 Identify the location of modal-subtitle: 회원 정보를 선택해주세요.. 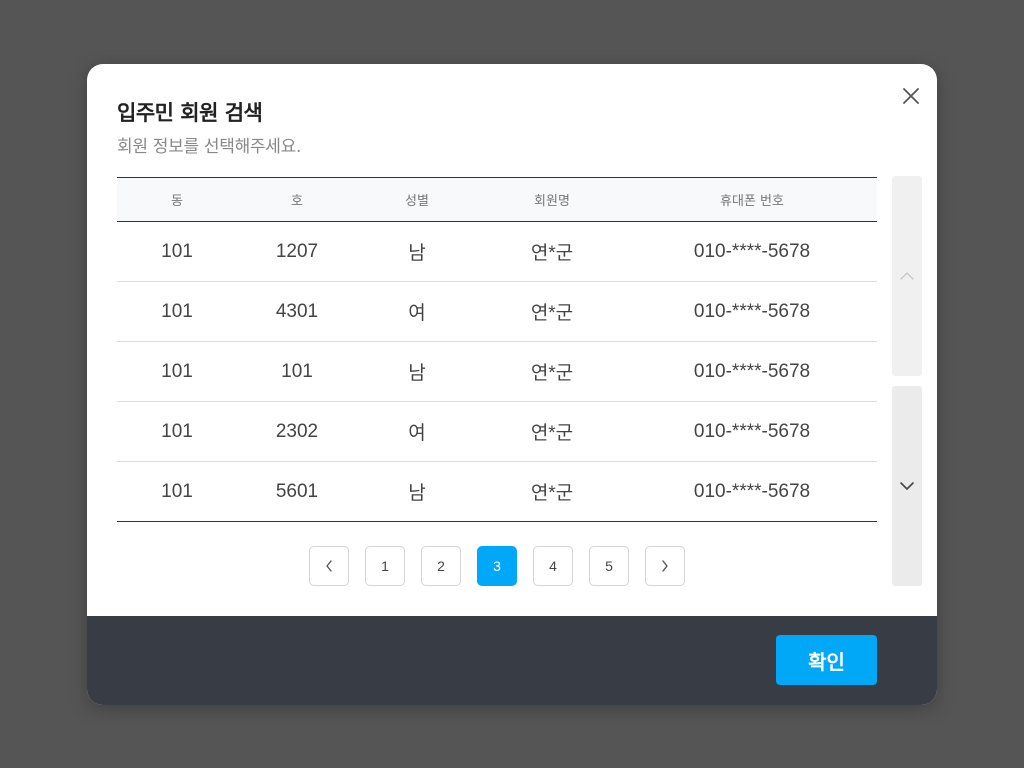
(209, 147).